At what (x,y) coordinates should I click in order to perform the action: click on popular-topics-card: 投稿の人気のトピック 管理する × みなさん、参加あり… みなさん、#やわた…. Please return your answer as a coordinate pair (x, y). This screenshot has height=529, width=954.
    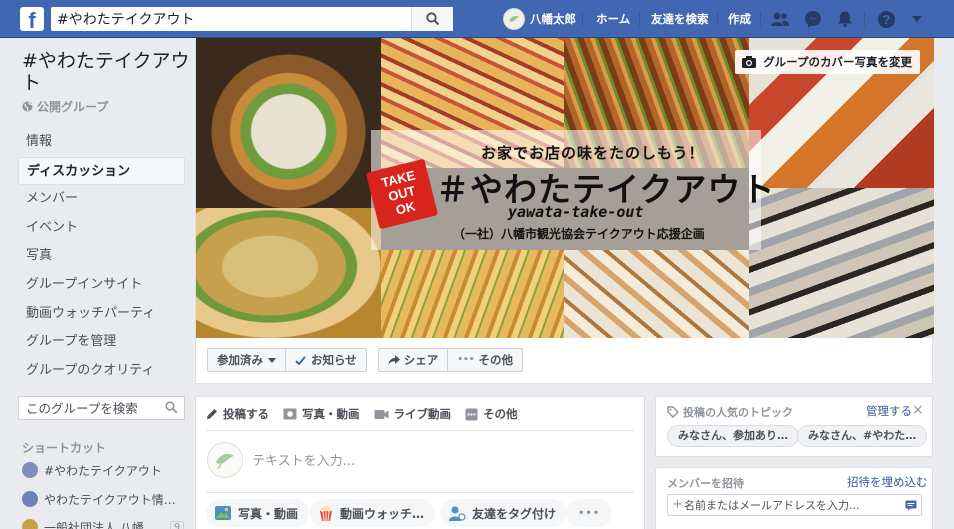
    Looking at the image, I should click on (794, 426).